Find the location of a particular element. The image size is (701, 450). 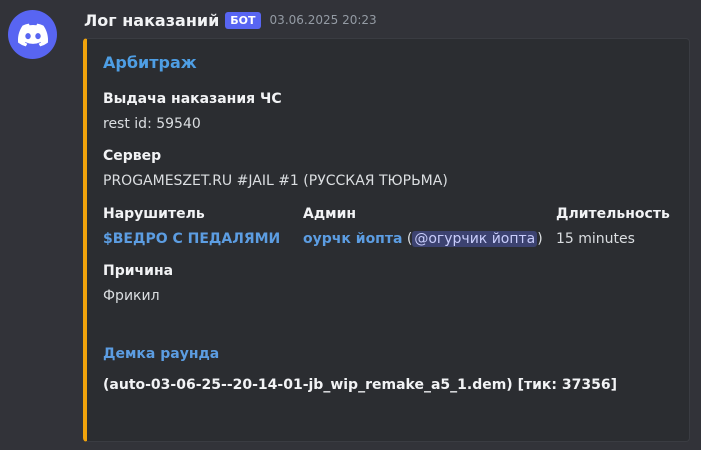

field-duration-value: 15 minutes is located at coordinates (595, 239).